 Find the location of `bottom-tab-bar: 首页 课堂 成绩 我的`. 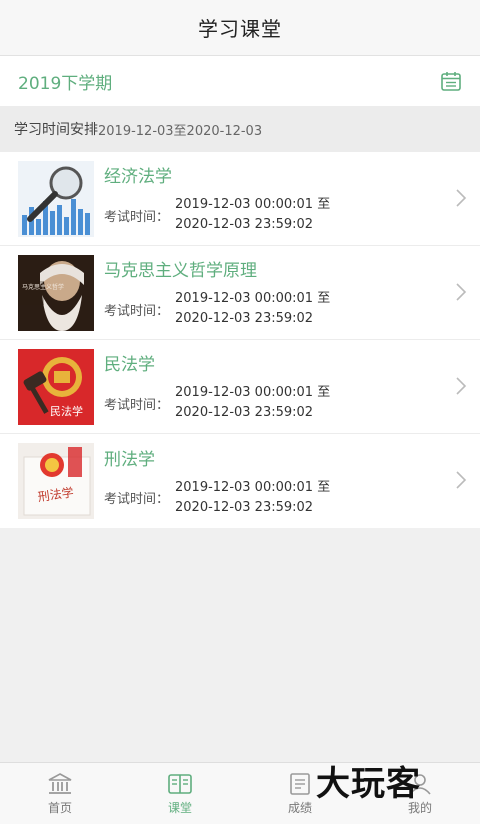

bottom-tab-bar: 首页 课堂 成绩 我的 is located at coordinates (240, 793).